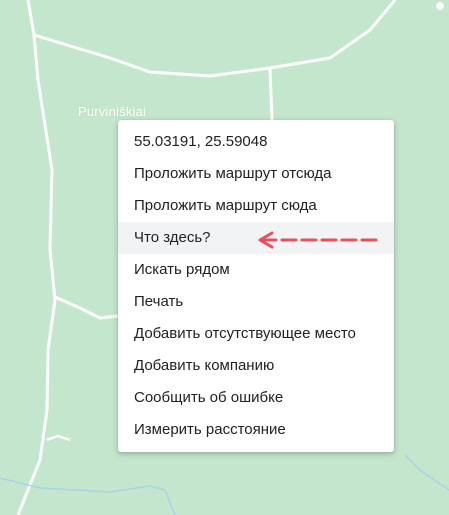  Describe the element at coordinates (256, 430) in the screenshot. I see `menu-item-measure-distance: Измерить расстояние` at that location.